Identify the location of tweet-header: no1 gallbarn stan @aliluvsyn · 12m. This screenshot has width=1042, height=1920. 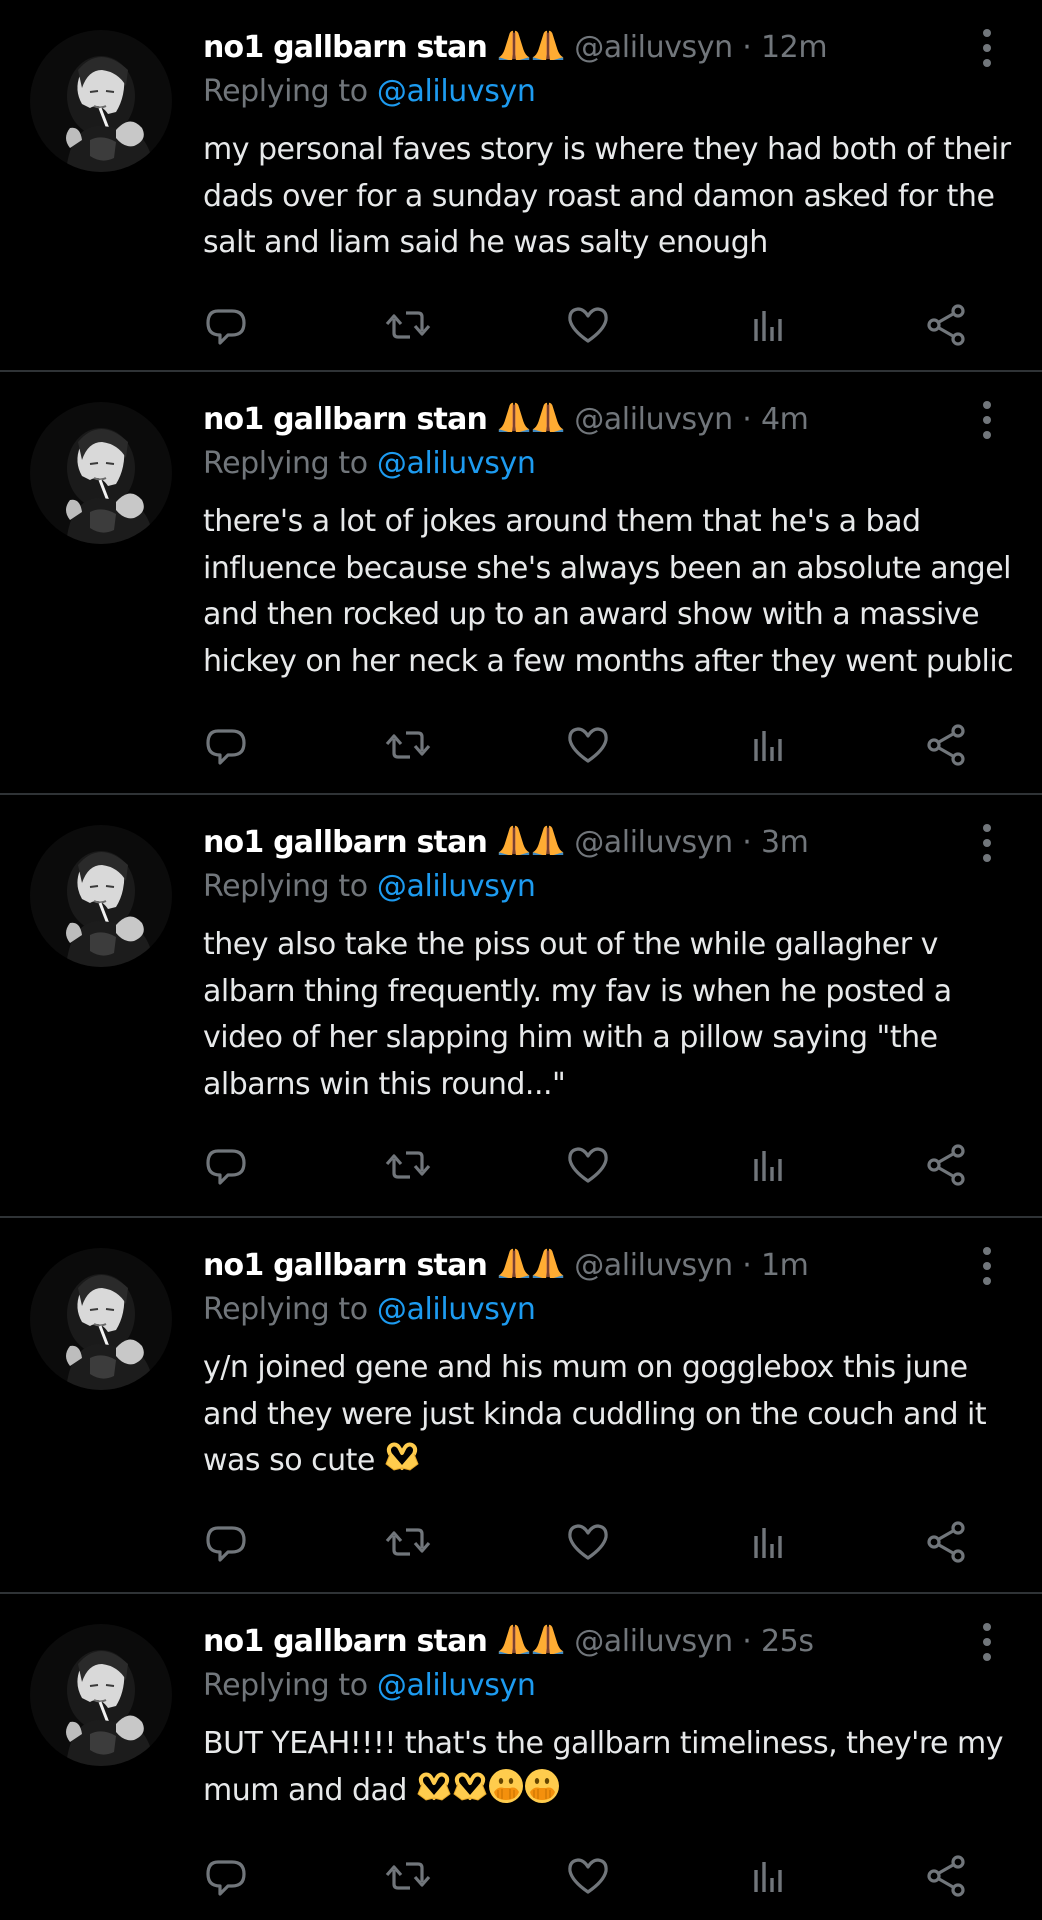
(515, 48).